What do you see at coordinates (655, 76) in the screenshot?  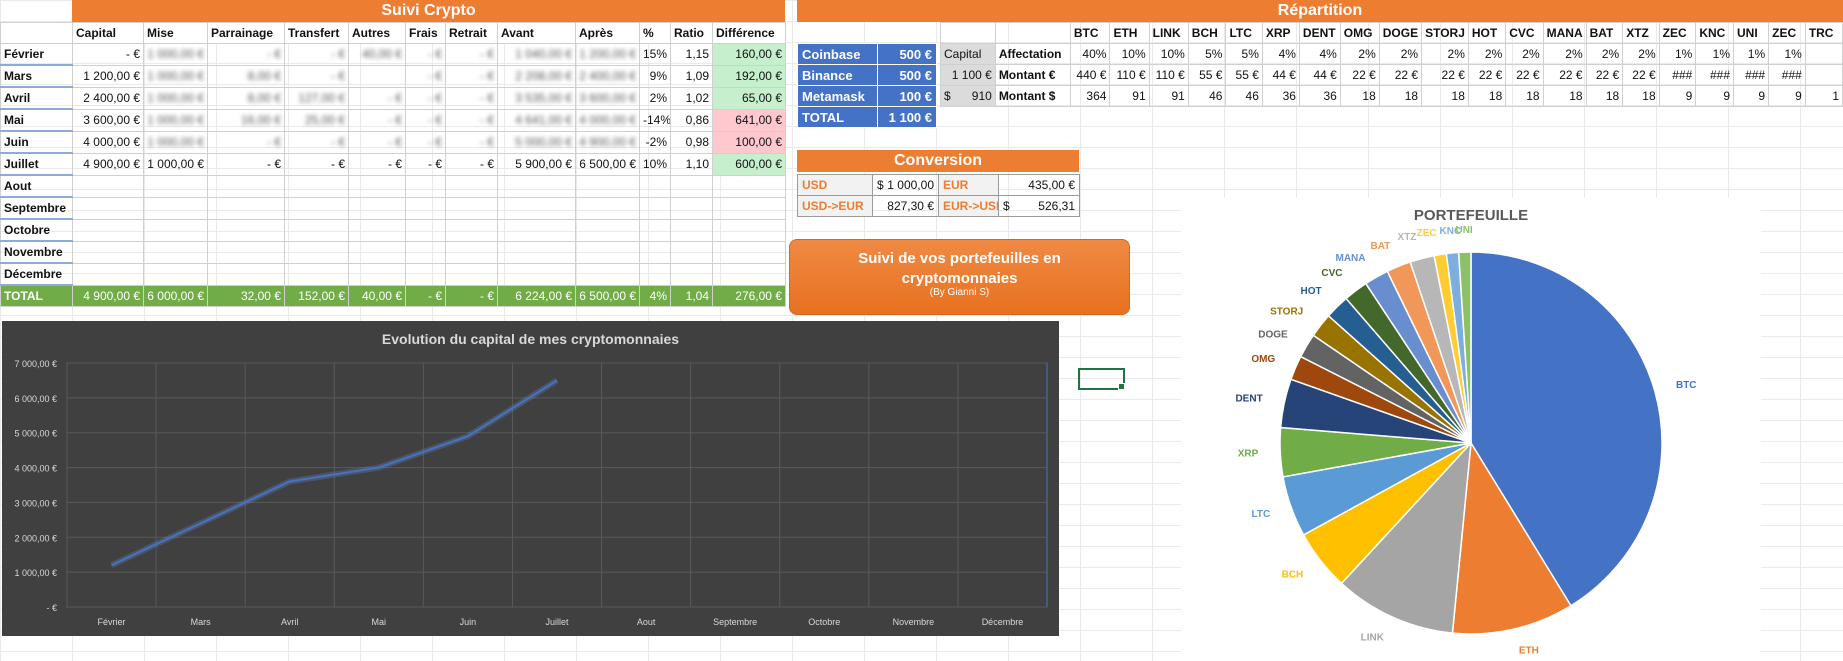 I see `cell-pct: 9%` at bounding box center [655, 76].